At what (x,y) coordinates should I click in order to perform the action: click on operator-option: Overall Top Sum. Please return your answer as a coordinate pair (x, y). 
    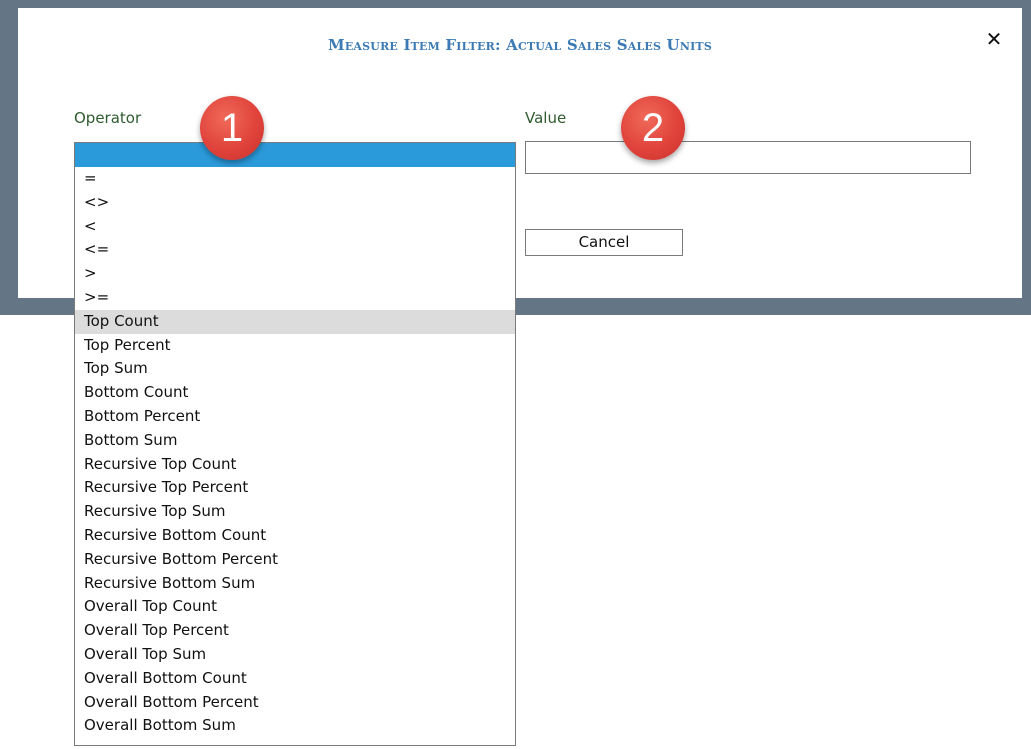
    Looking at the image, I should click on (295, 655).